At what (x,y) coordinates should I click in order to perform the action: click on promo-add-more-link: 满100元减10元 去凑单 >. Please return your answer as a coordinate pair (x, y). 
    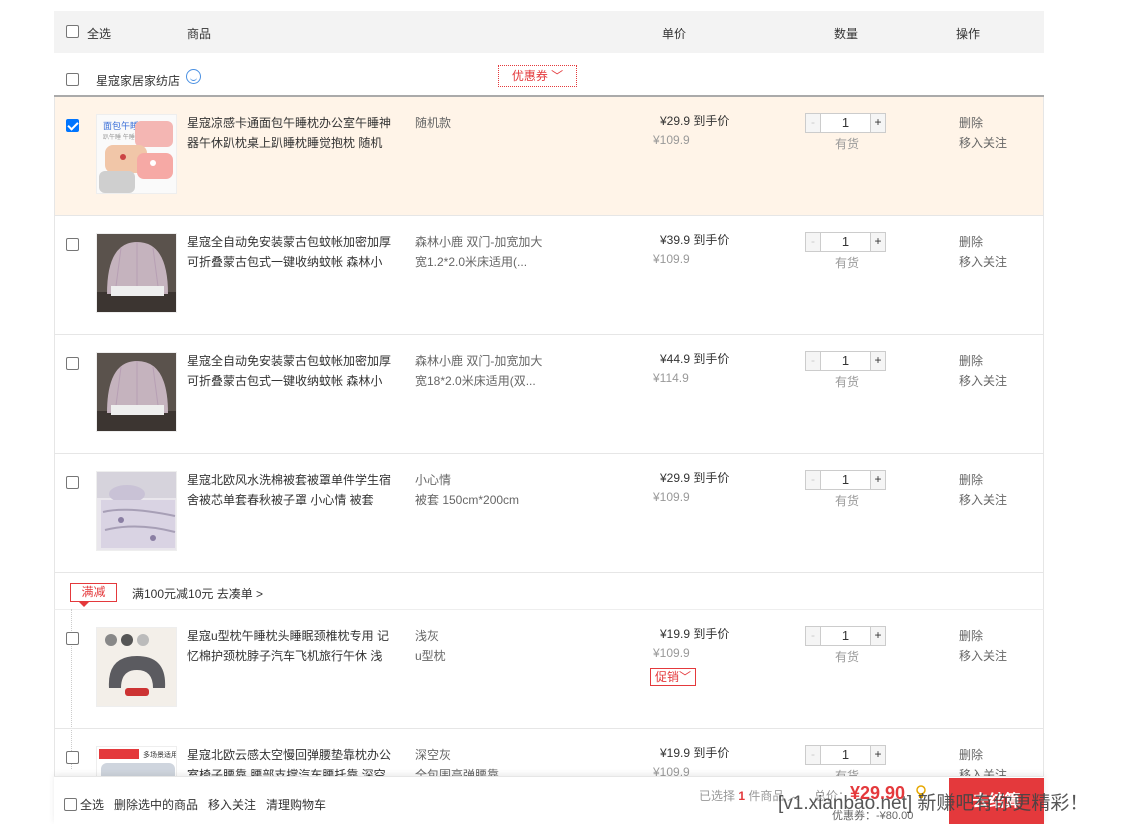
    Looking at the image, I should click on (197, 593).